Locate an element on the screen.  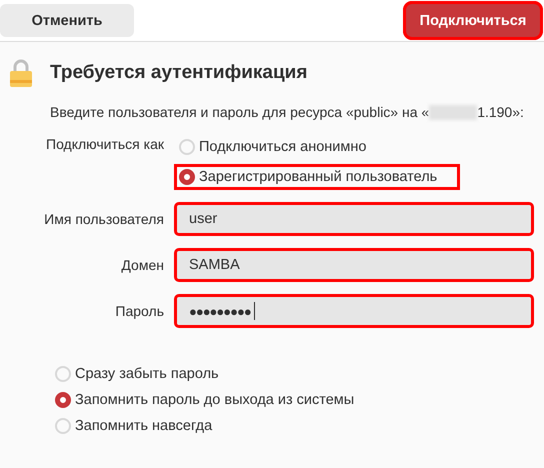
lock-icon is located at coordinates (21, 73).